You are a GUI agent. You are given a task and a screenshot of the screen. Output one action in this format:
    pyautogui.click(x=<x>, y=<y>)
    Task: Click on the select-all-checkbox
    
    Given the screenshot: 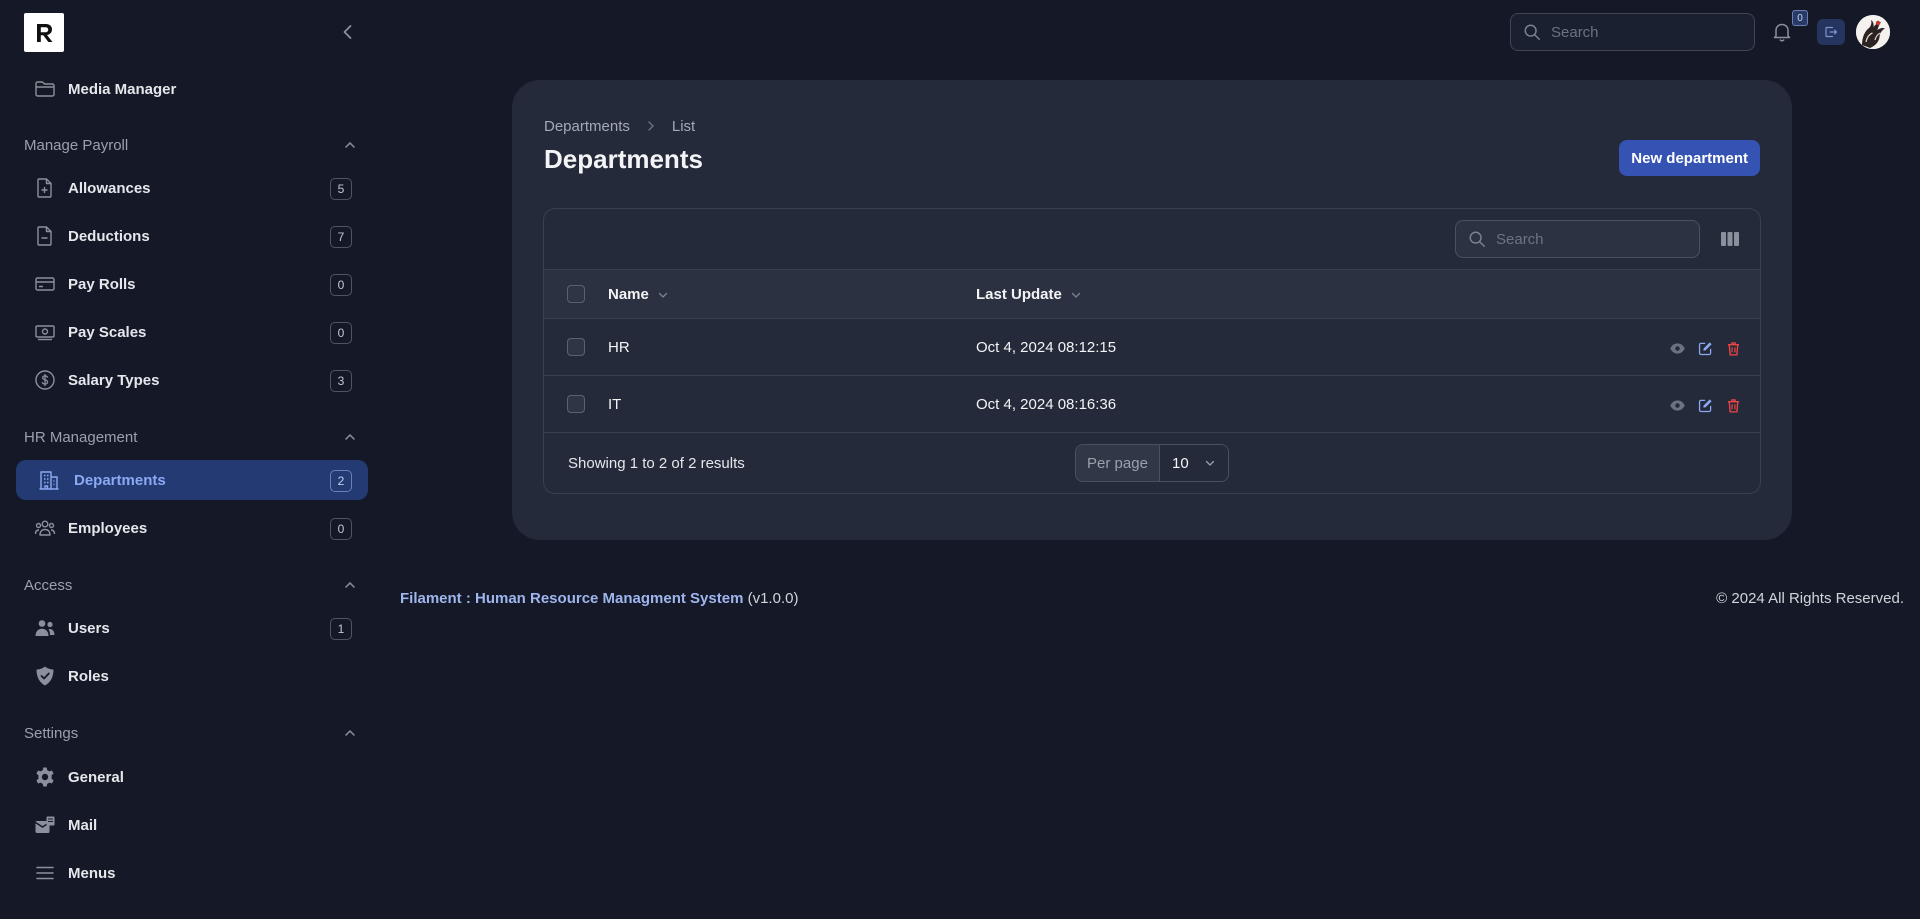 What is the action you would take?
    pyautogui.click(x=576, y=294)
    